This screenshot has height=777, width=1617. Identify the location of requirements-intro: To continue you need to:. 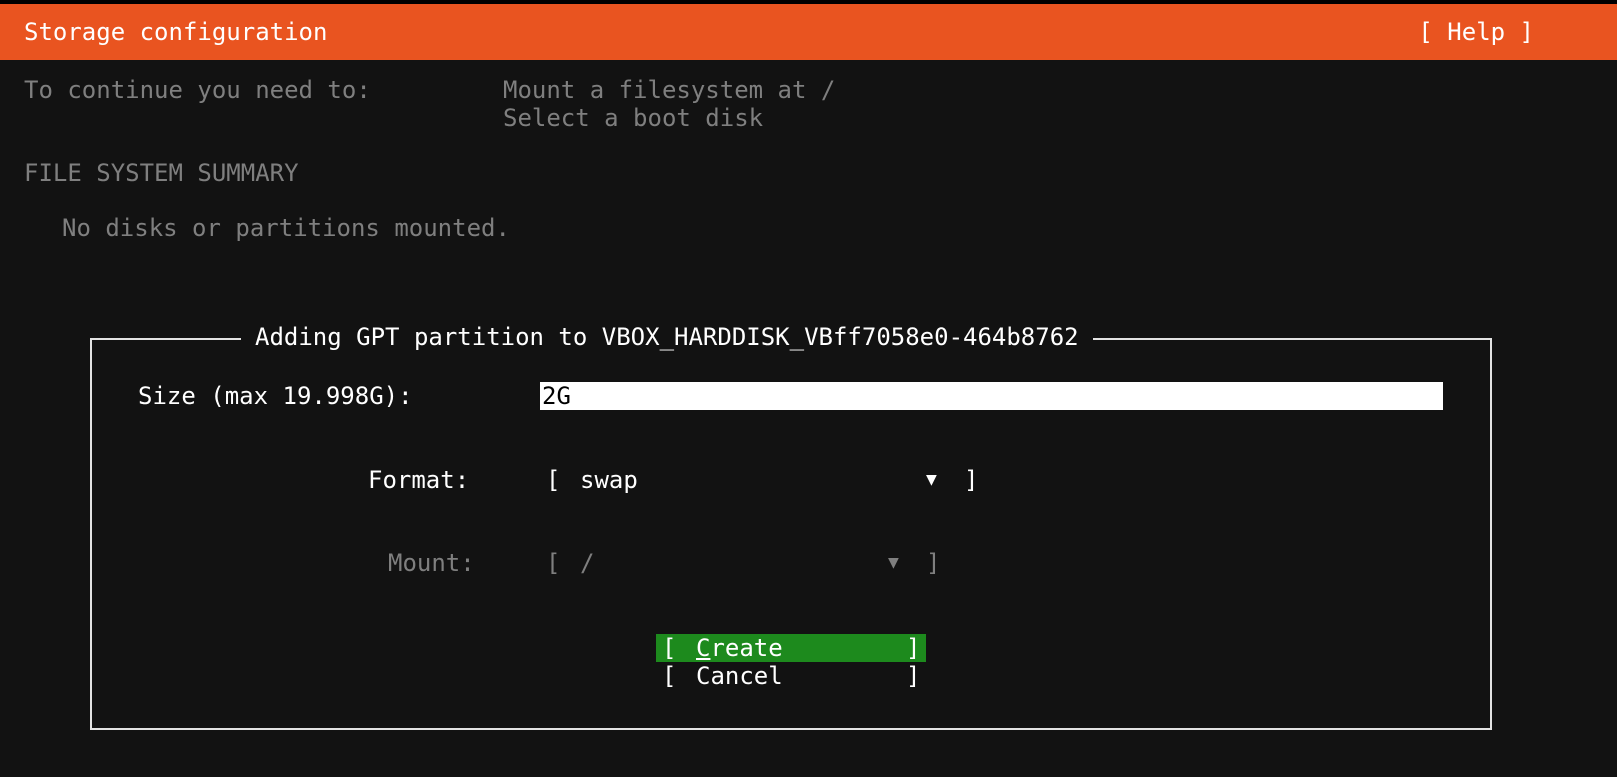
(197, 90).